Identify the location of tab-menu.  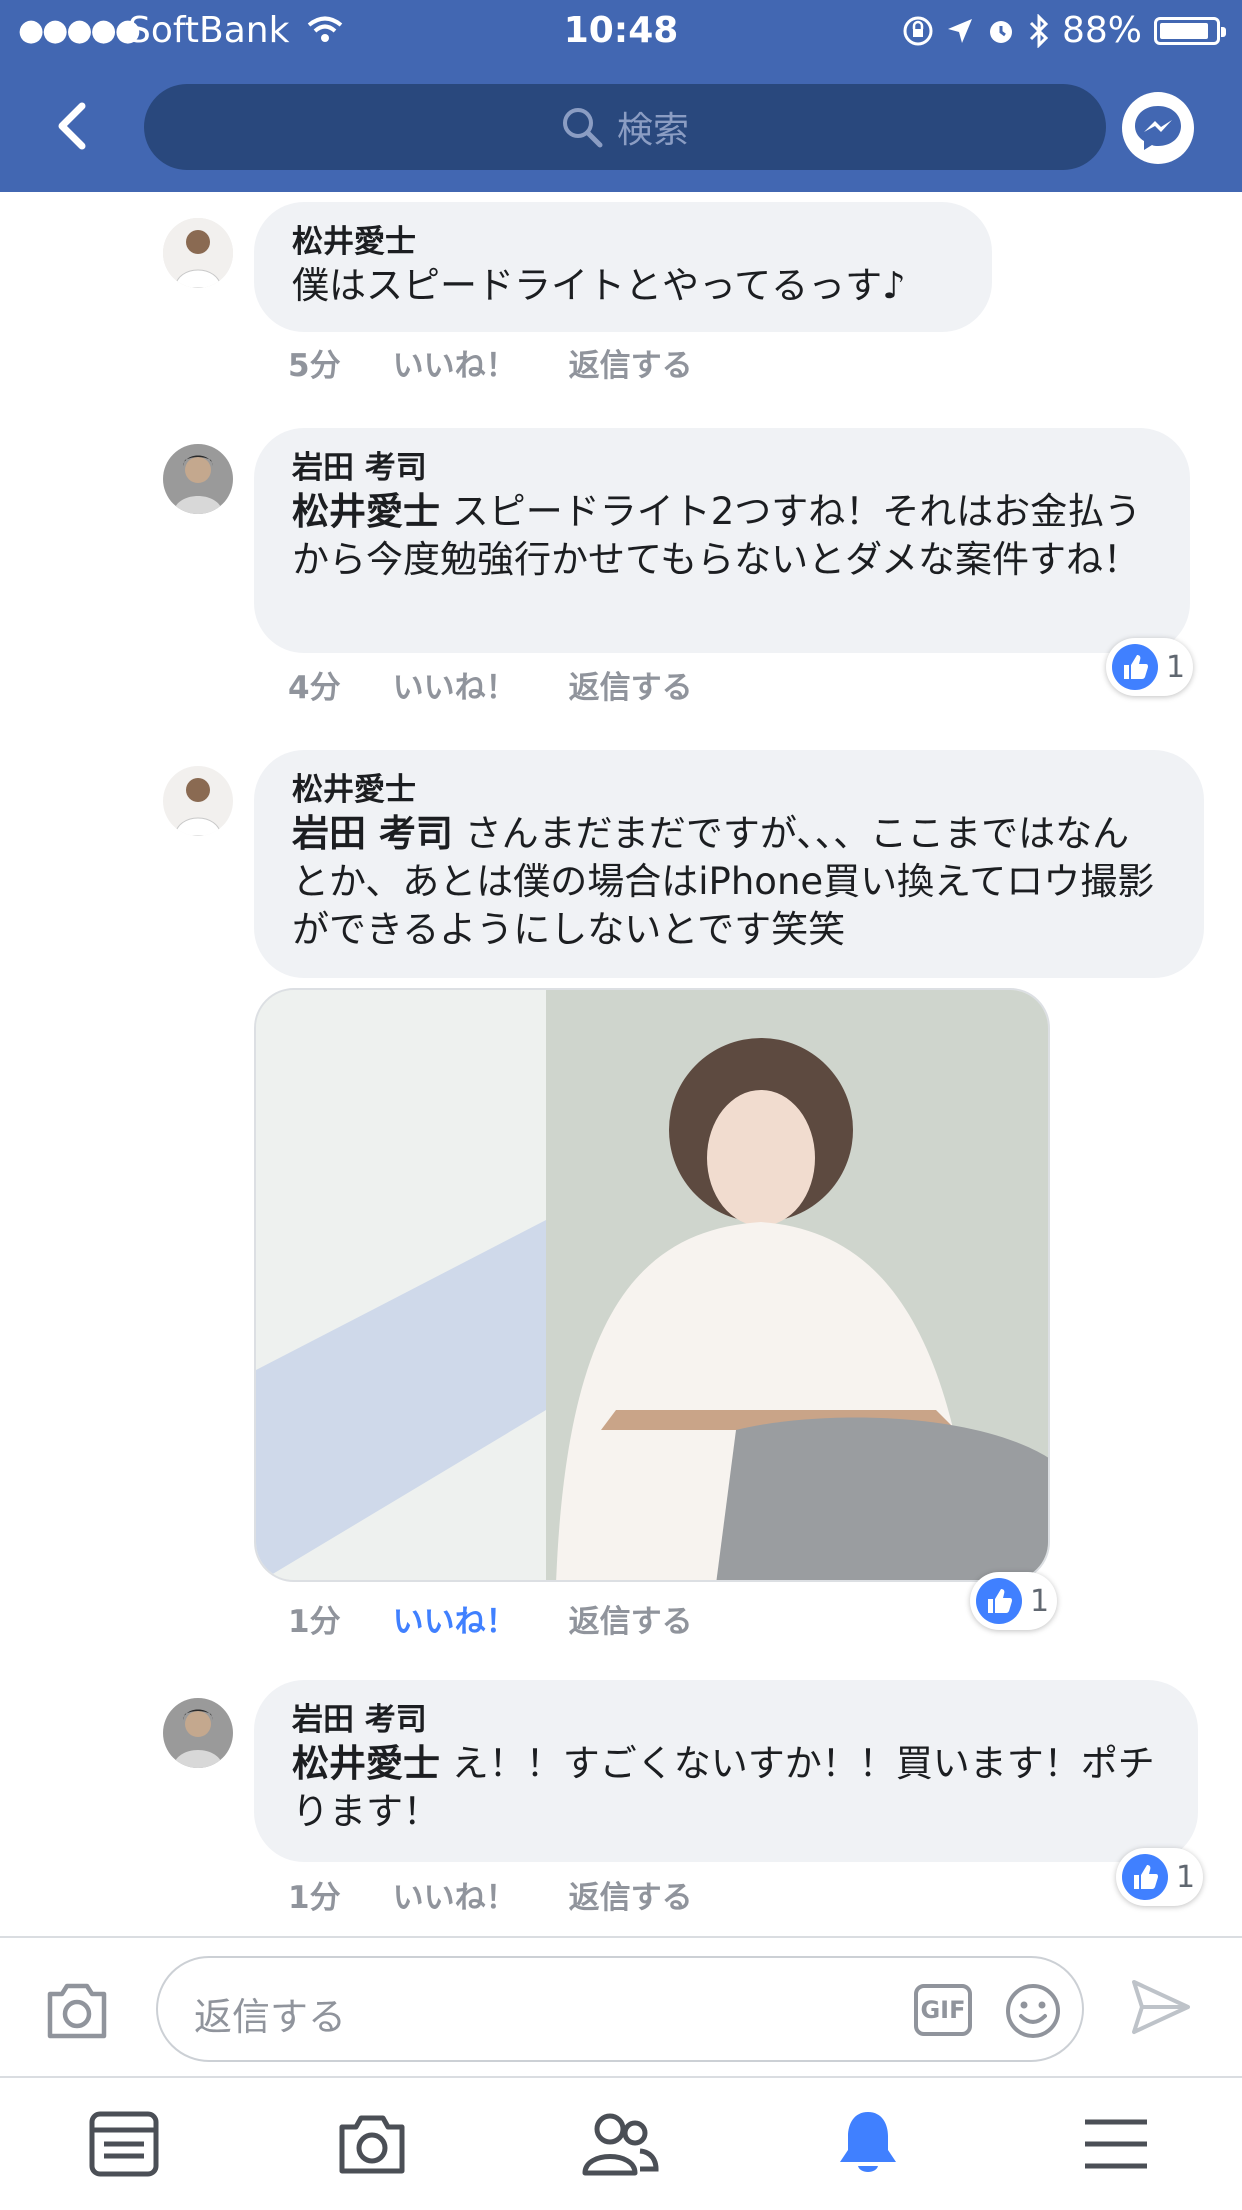
(1116, 2144).